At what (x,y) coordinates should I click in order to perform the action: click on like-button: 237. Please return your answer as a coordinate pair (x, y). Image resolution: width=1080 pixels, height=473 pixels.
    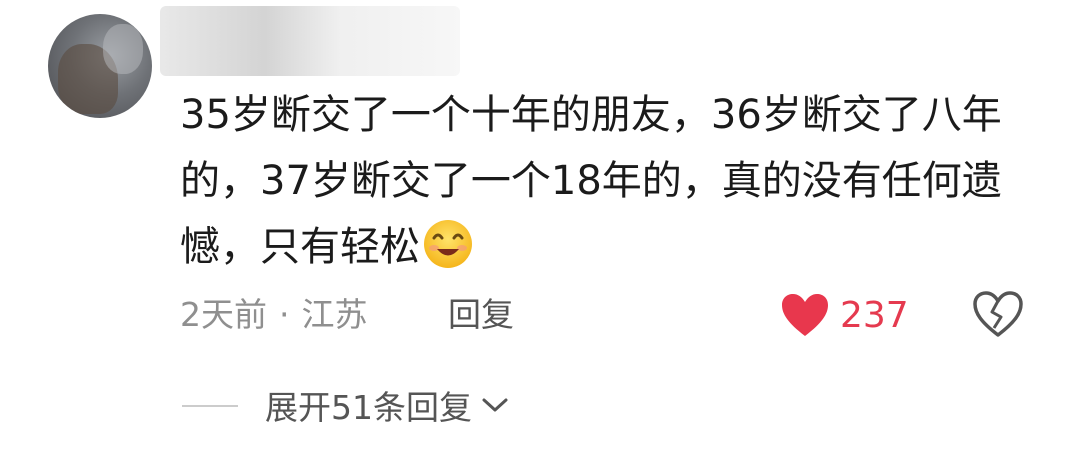
    Looking at the image, I should click on (844, 315).